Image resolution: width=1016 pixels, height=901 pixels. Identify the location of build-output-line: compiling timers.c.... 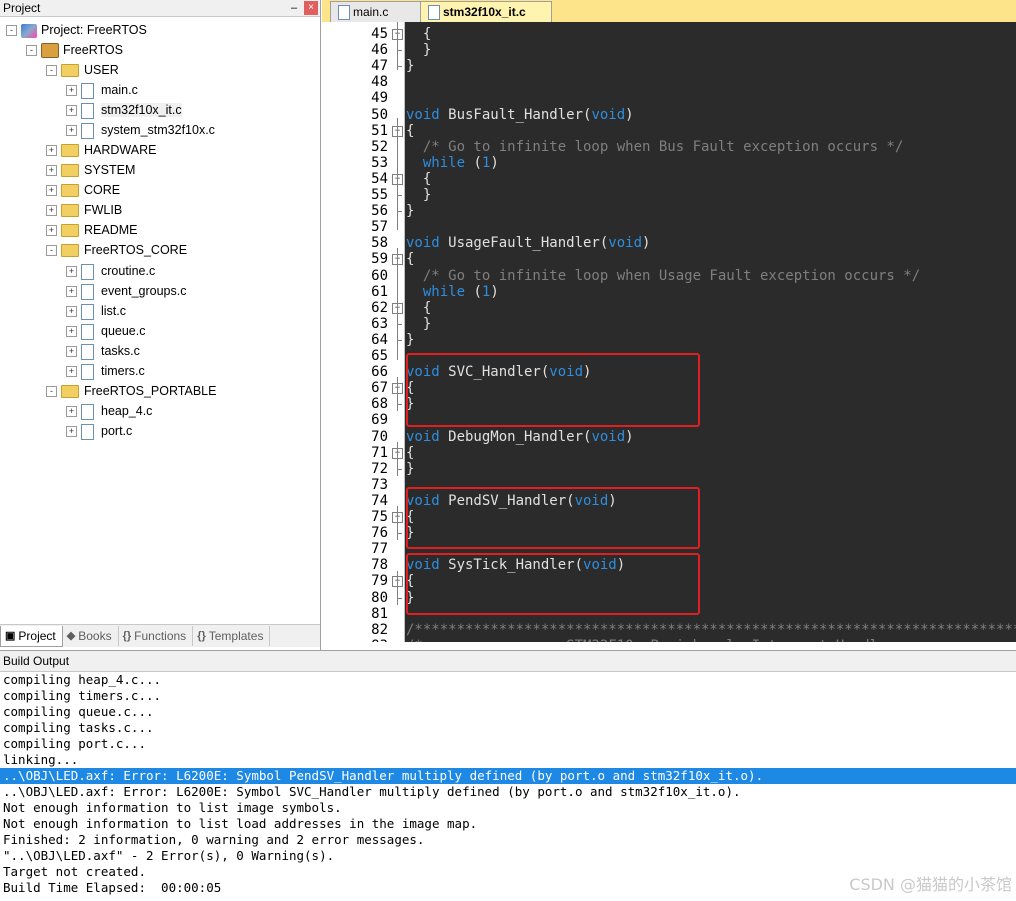
(508, 696).